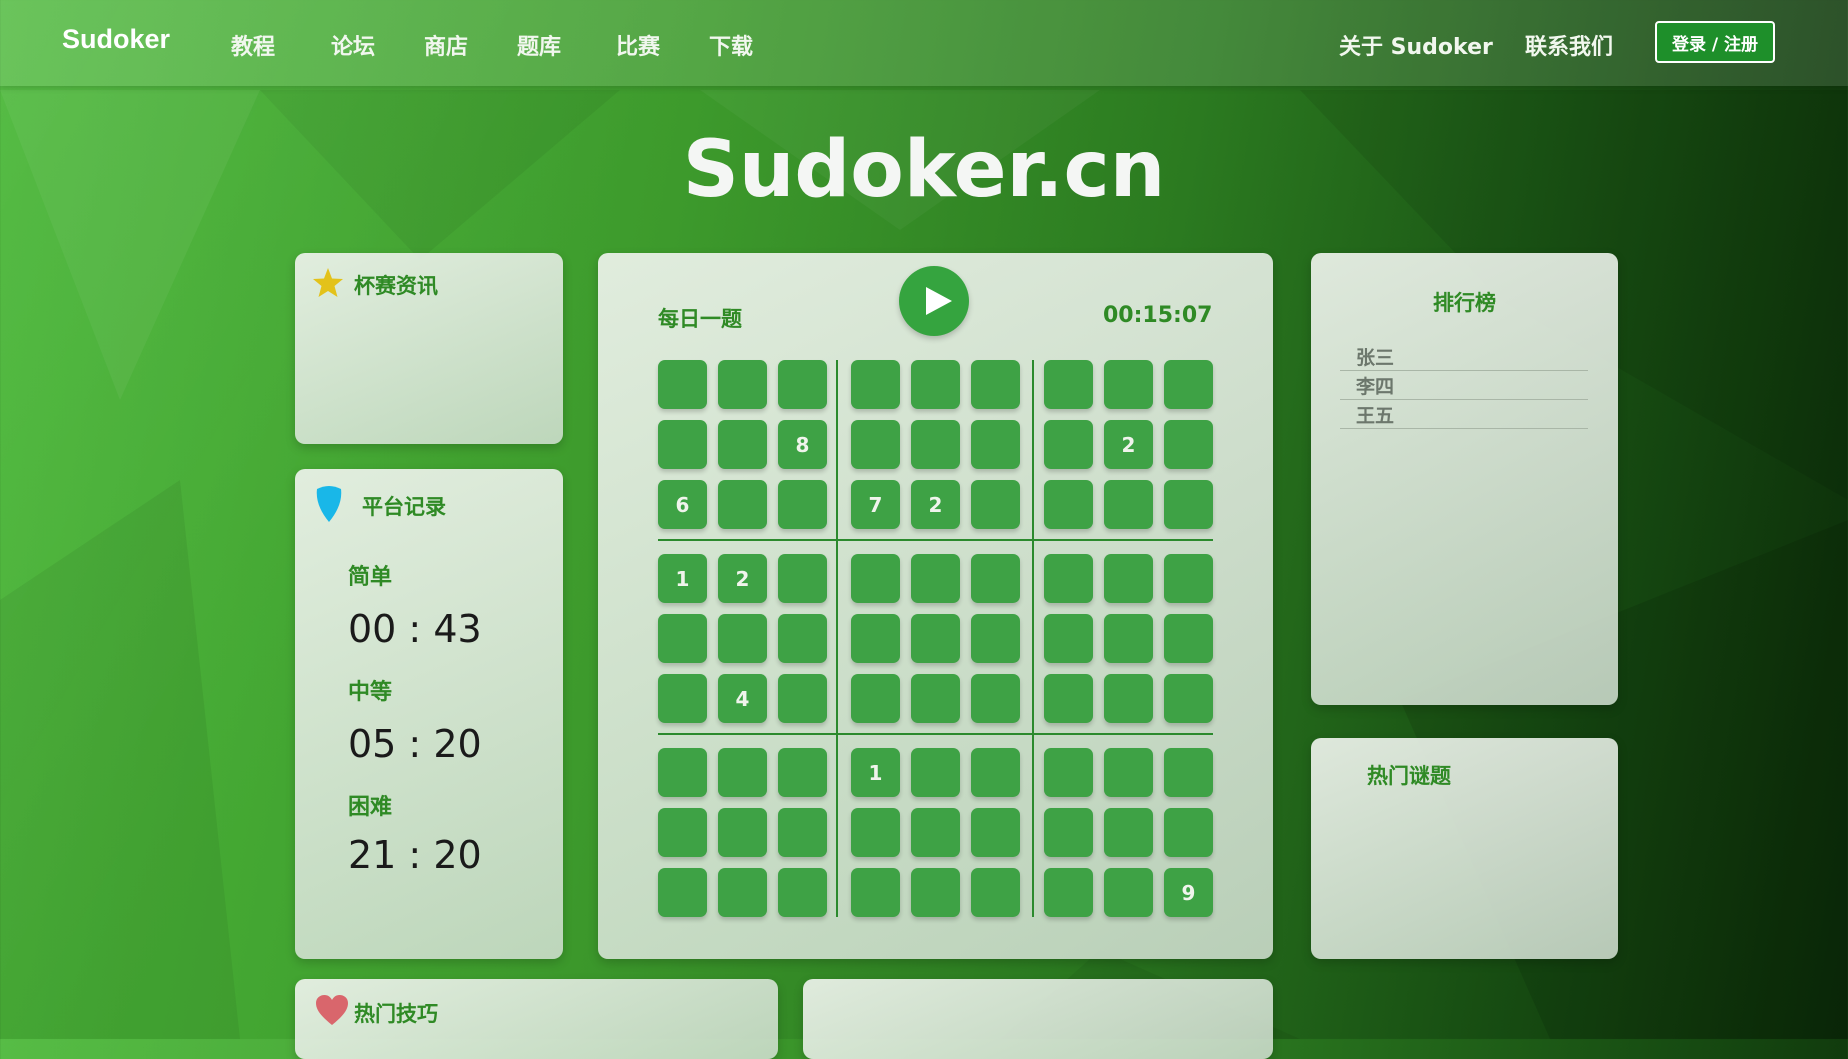  What do you see at coordinates (1188, 892) in the screenshot?
I see `sudoku-cell: 9` at bounding box center [1188, 892].